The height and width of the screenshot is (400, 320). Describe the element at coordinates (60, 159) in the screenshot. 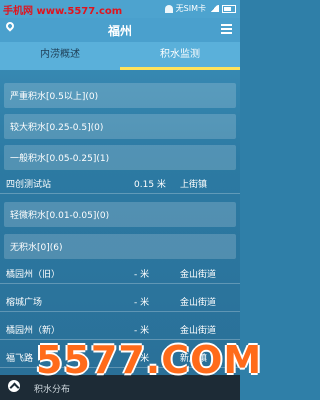

I see `group-general-label: 一般积水[0.05-0.25](1)` at that location.